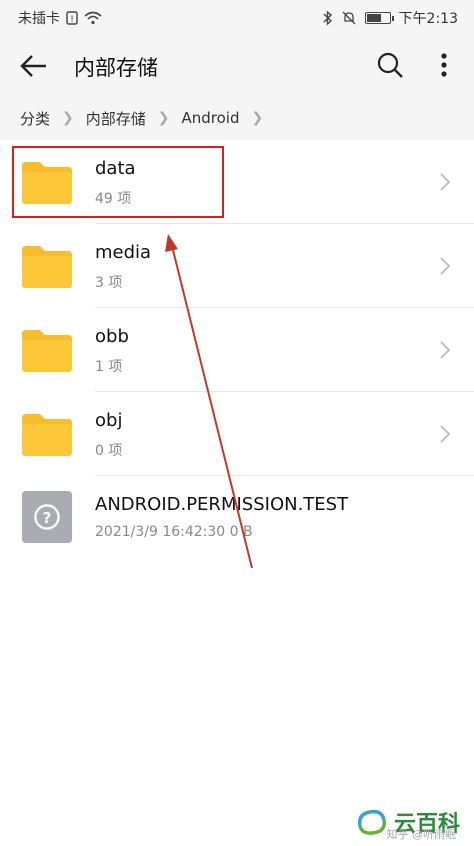 Image resolution: width=474 pixels, height=846 pixels. Describe the element at coordinates (112, 336) in the screenshot. I see `file-name: obb` at that location.